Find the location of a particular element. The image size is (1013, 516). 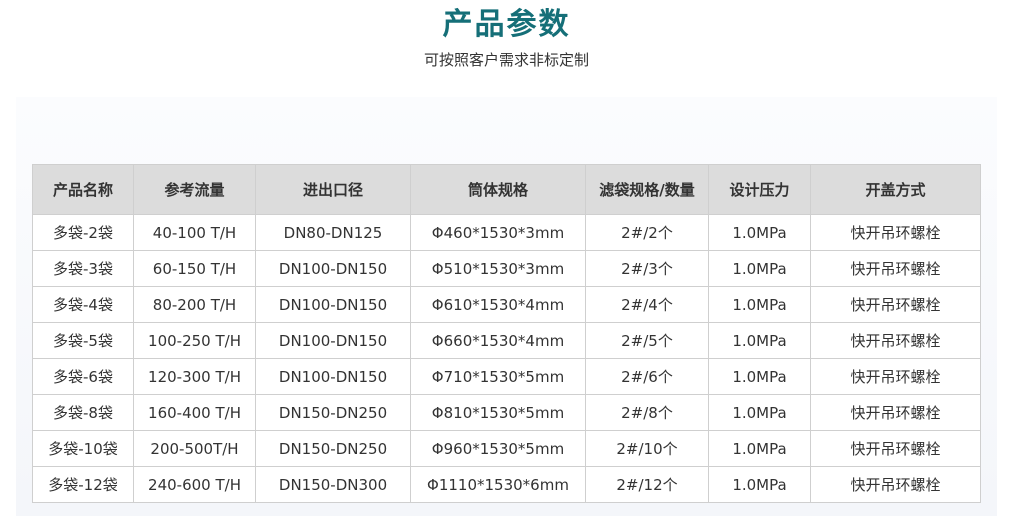

table-cell: 2#/10个 is located at coordinates (647, 448).